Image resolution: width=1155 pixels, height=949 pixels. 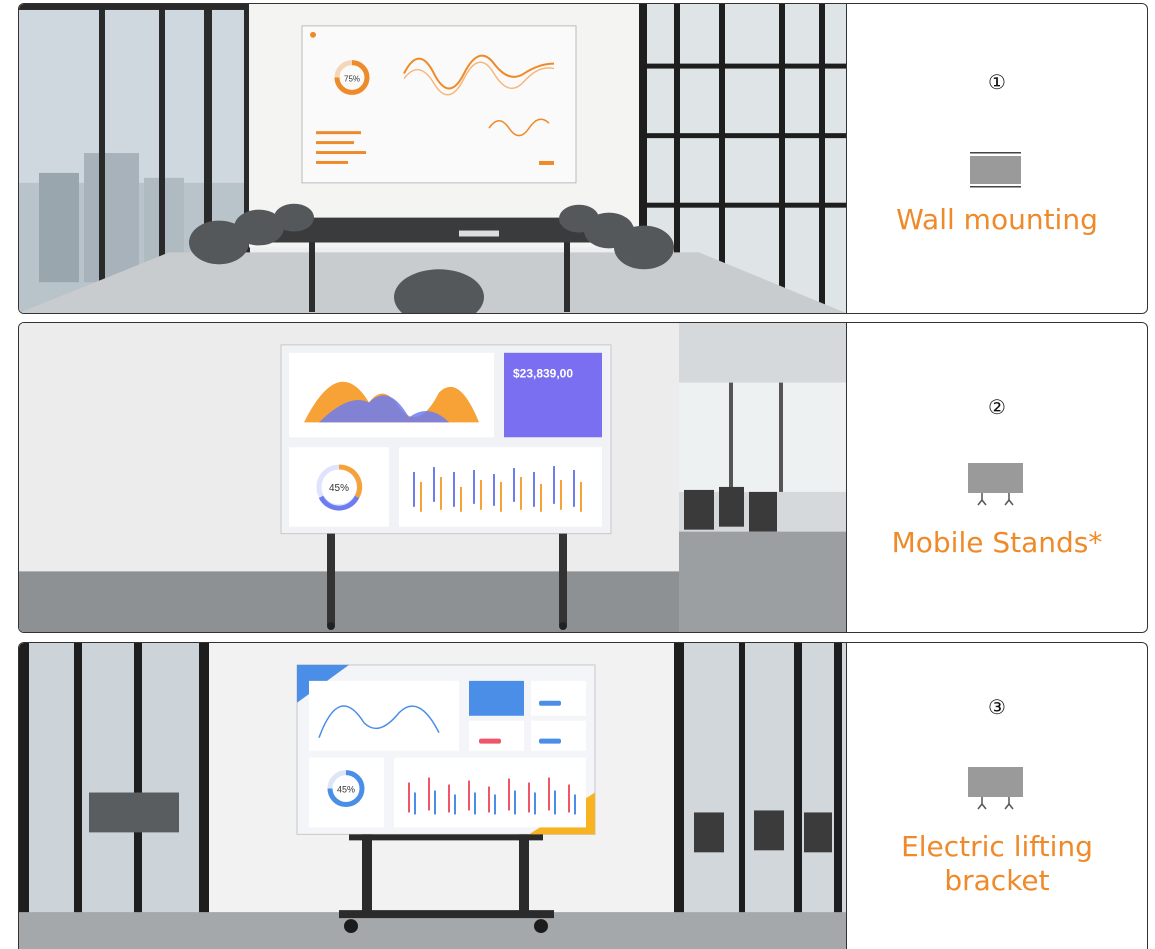 I want to click on wall-mounting-info-panel: ① Wall mounting, so click(x=996, y=158).